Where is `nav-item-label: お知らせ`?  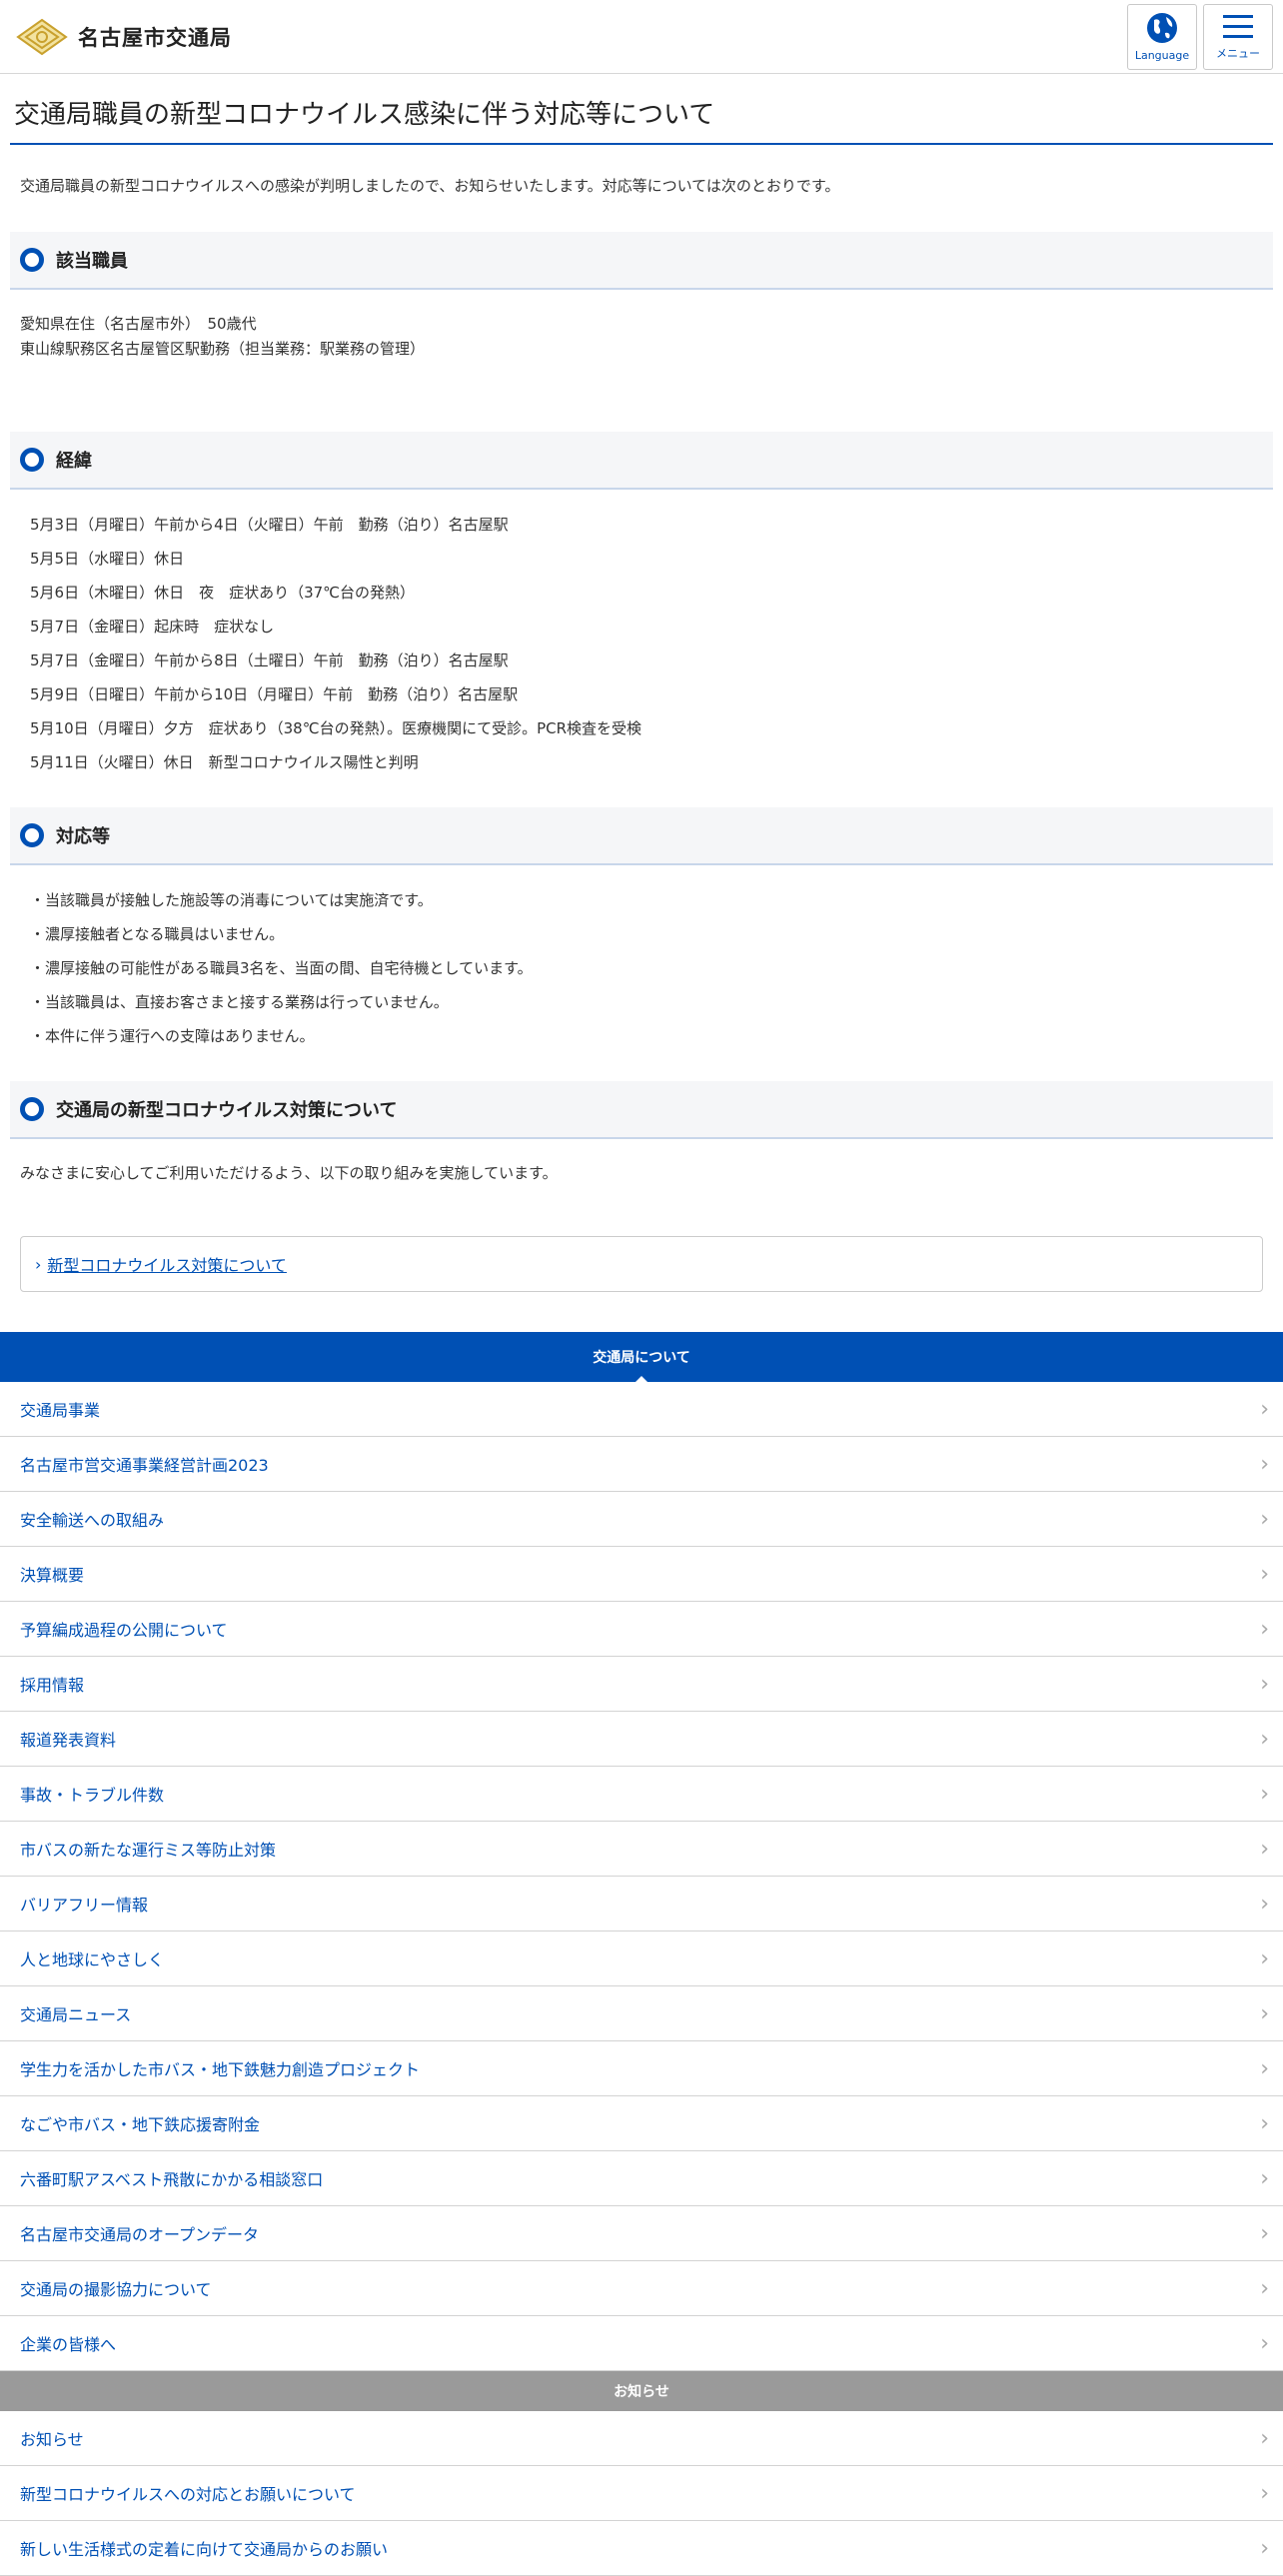 nav-item-label: お知らせ is located at coordinates (52, 2439).